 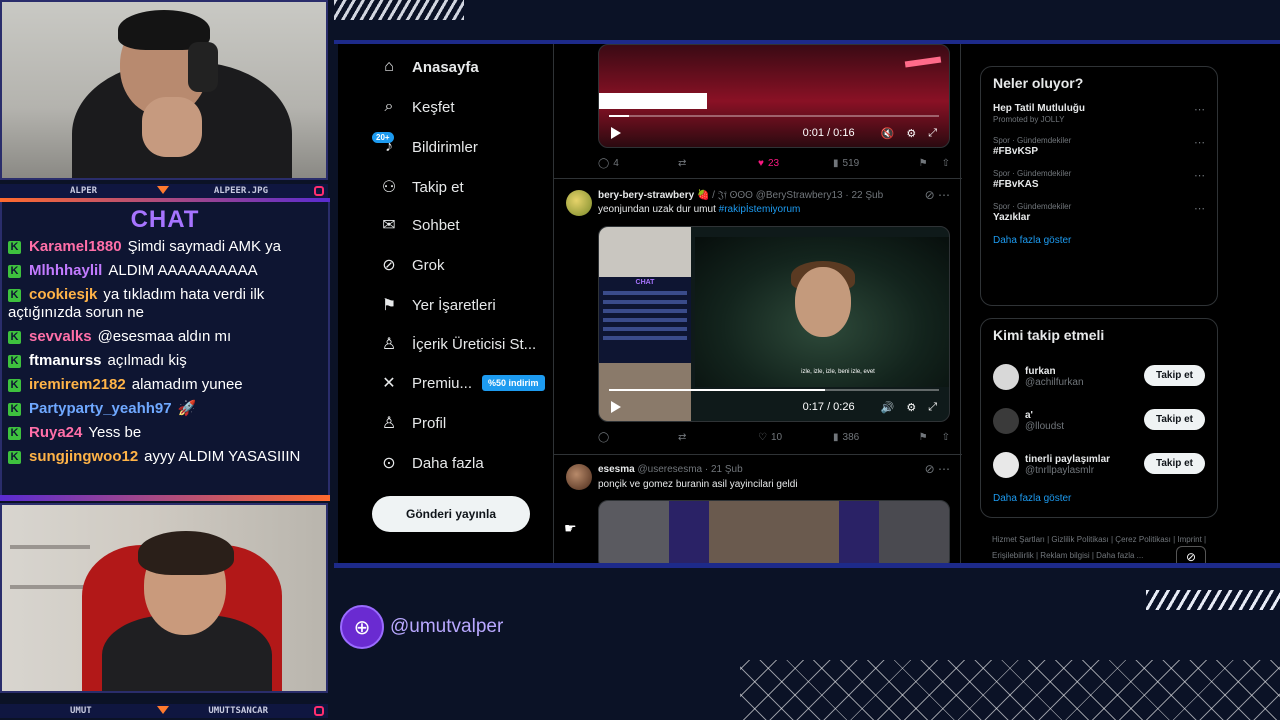 What do you see at coordinates (888, 133) in the screenshot?
I see `mute-icon: 🔇` at bounding box center [888, 133].